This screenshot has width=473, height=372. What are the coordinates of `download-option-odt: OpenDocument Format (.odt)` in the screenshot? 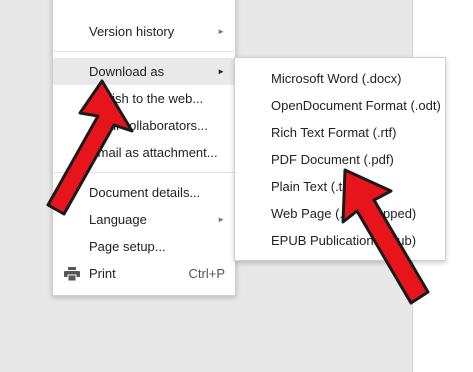 It's located at (340, 105).